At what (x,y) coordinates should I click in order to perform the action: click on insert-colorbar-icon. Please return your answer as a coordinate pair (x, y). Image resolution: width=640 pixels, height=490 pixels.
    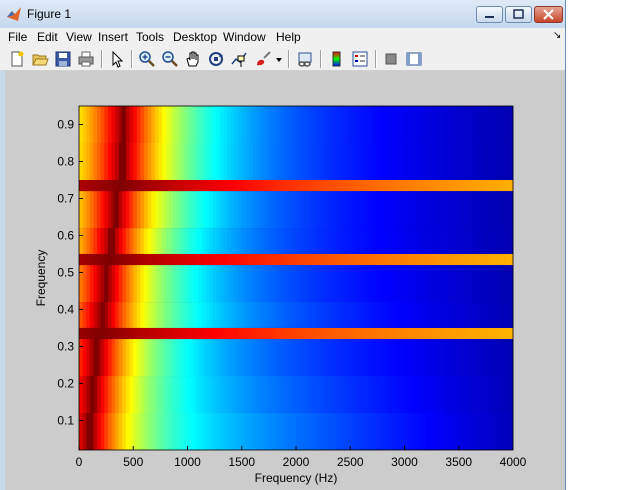
    Looking at the image, I should click on (337, 59).